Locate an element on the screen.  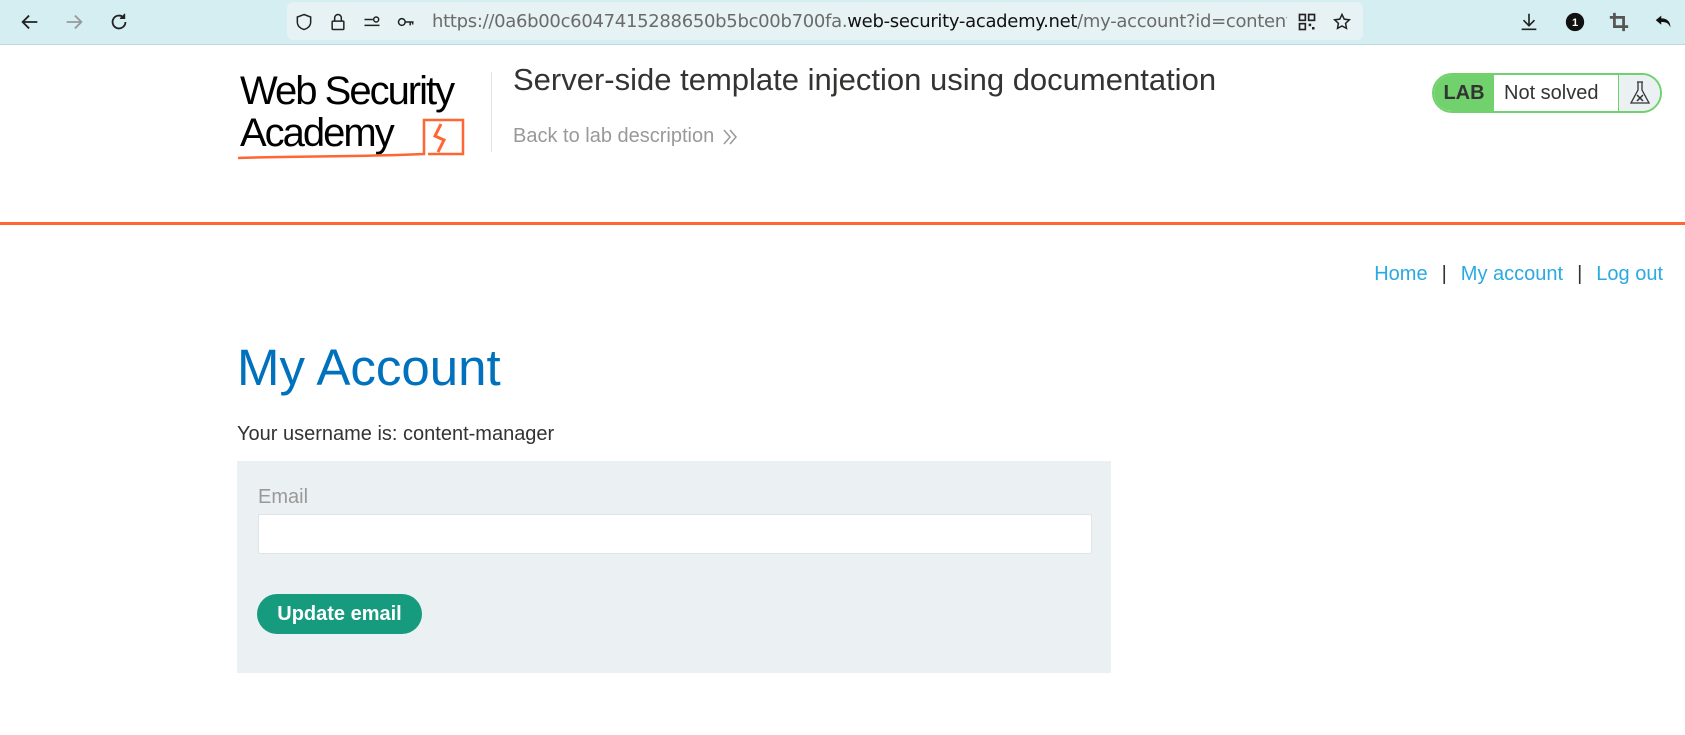
url-host: web-security-academy.net is located at coordinates (962, 21).